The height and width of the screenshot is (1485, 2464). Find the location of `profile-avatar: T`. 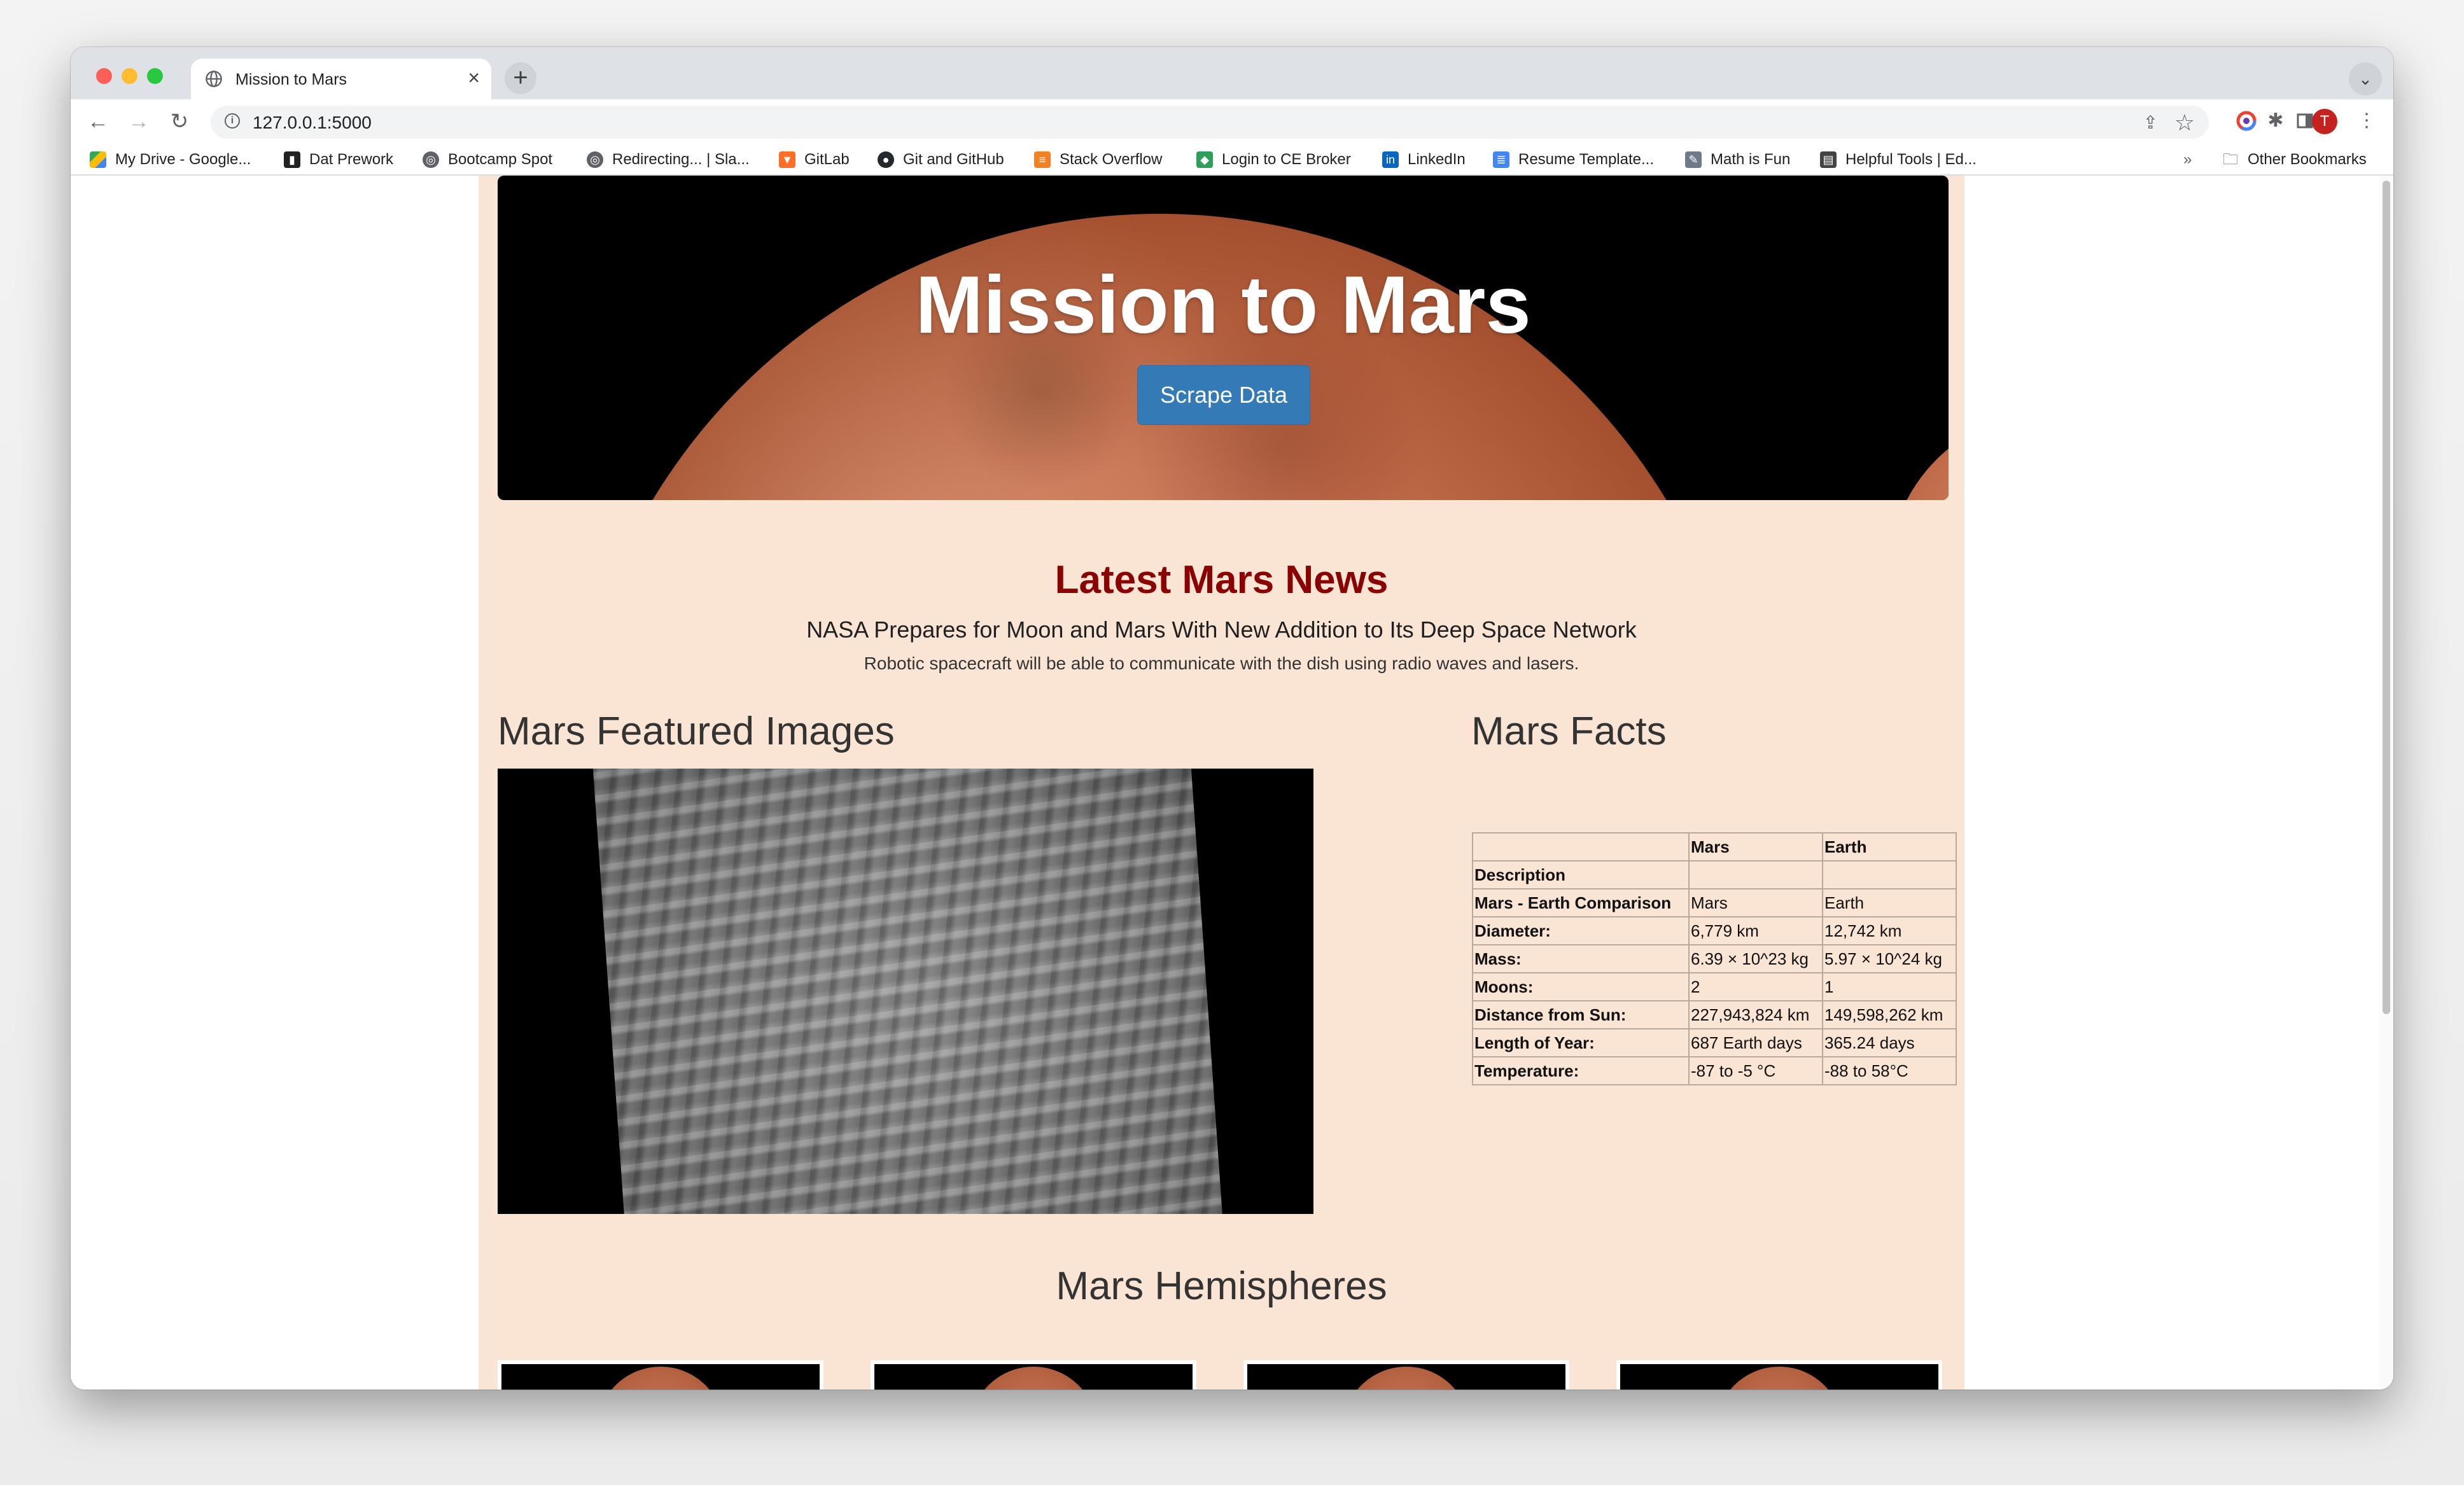

profile-avatar: T is located at coordinates (2324, 121).